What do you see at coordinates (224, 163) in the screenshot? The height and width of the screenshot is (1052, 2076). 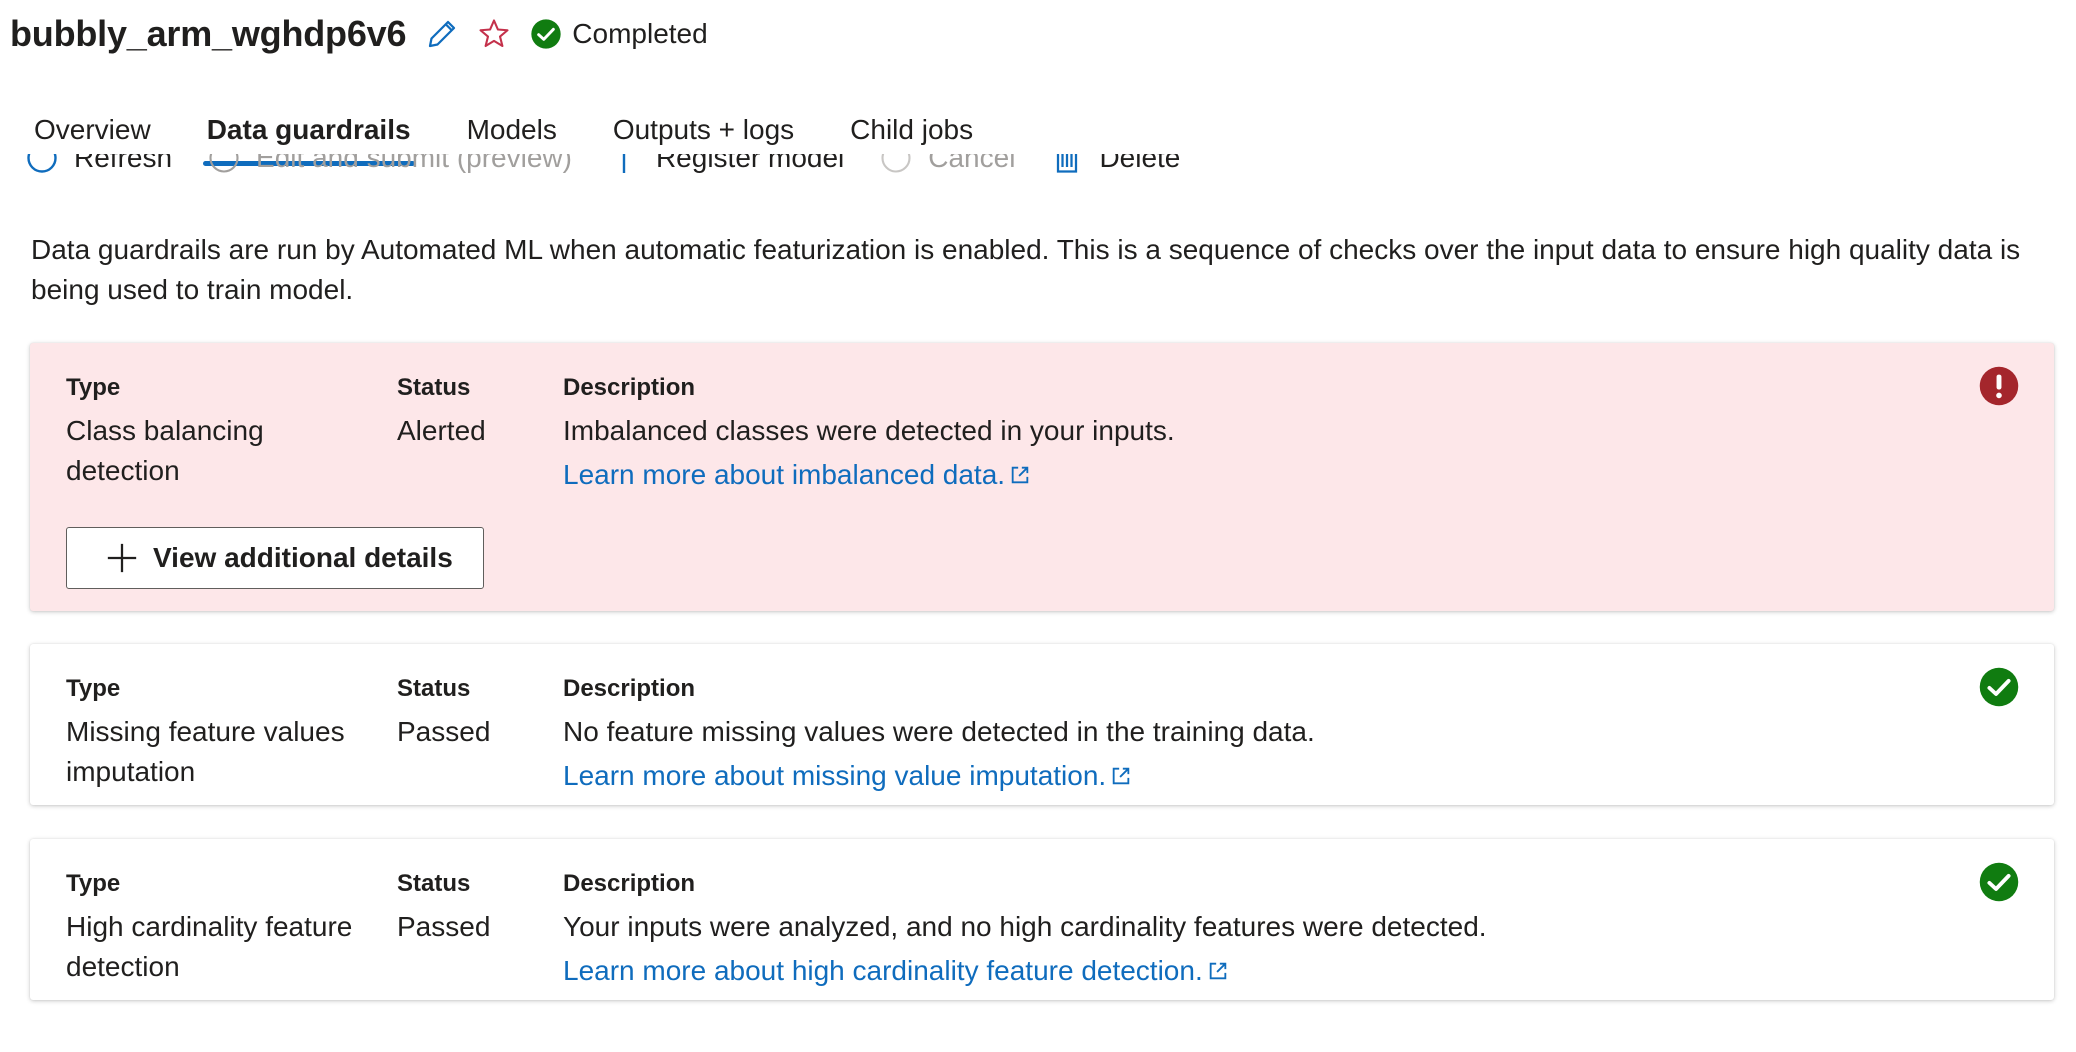 I see `edit-submit-icon` at bounding box center [224, 163].